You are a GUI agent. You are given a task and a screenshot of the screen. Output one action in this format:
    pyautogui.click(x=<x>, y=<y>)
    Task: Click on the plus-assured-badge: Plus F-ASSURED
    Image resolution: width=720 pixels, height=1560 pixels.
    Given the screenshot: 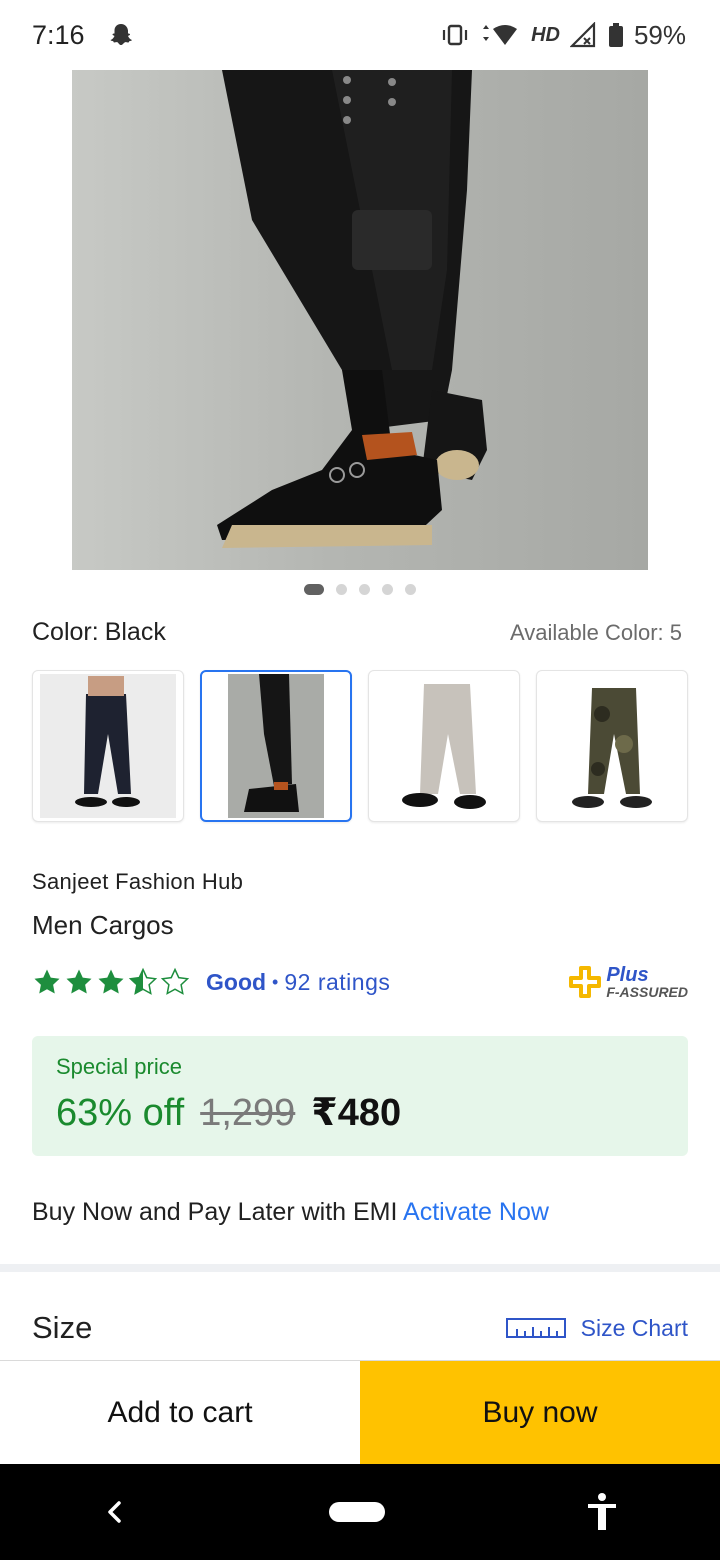 What is the action you would take?
    pyautogui.click(x=628, y=982)
    